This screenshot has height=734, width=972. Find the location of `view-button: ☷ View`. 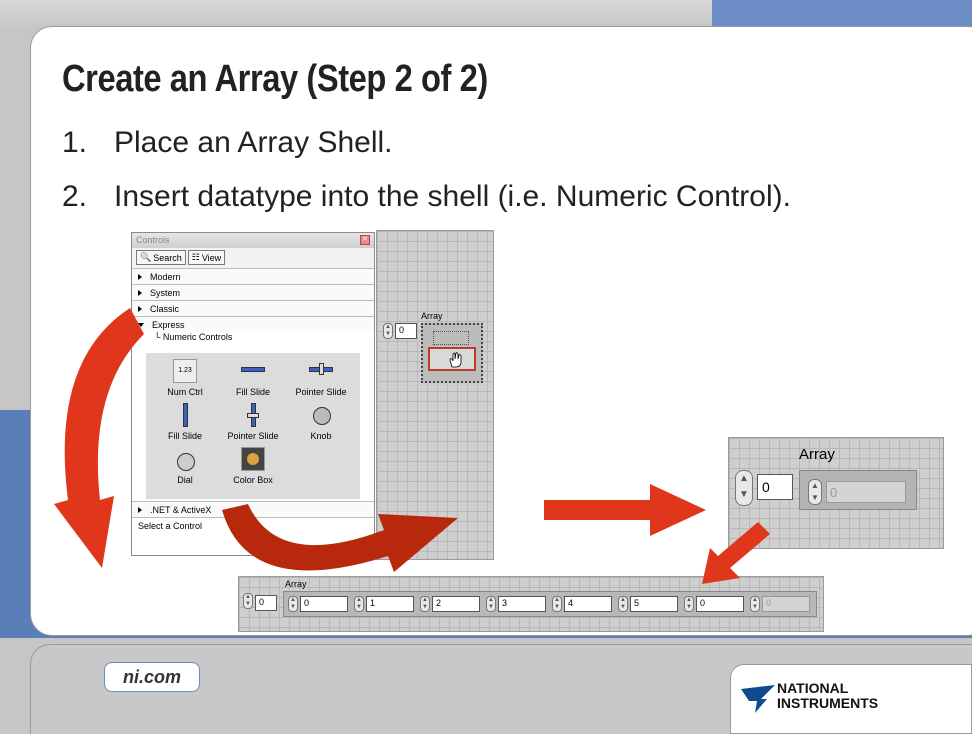

view-button: ☷ View is located at coordinates (206, 257).